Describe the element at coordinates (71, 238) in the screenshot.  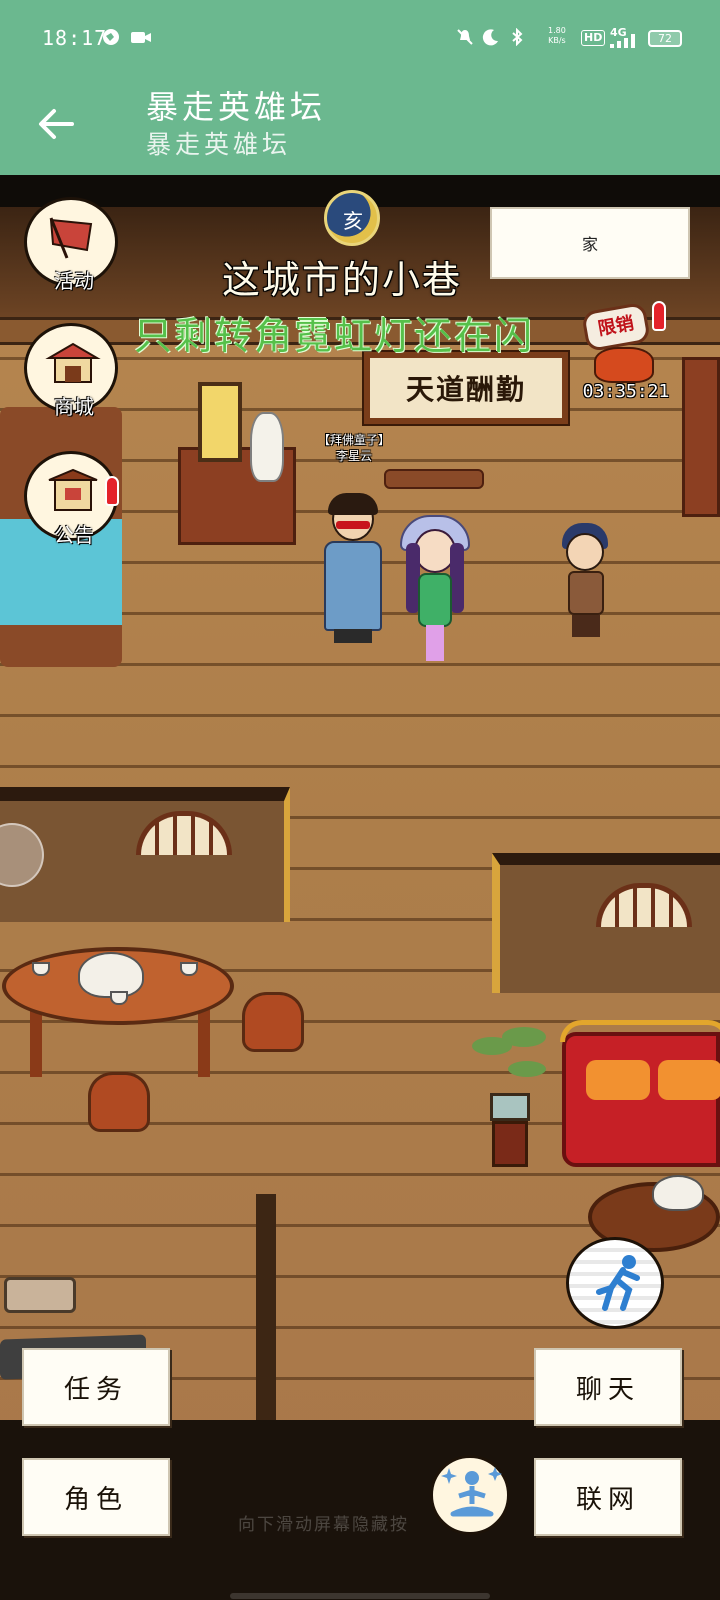
I see `flag-icon` at that location.